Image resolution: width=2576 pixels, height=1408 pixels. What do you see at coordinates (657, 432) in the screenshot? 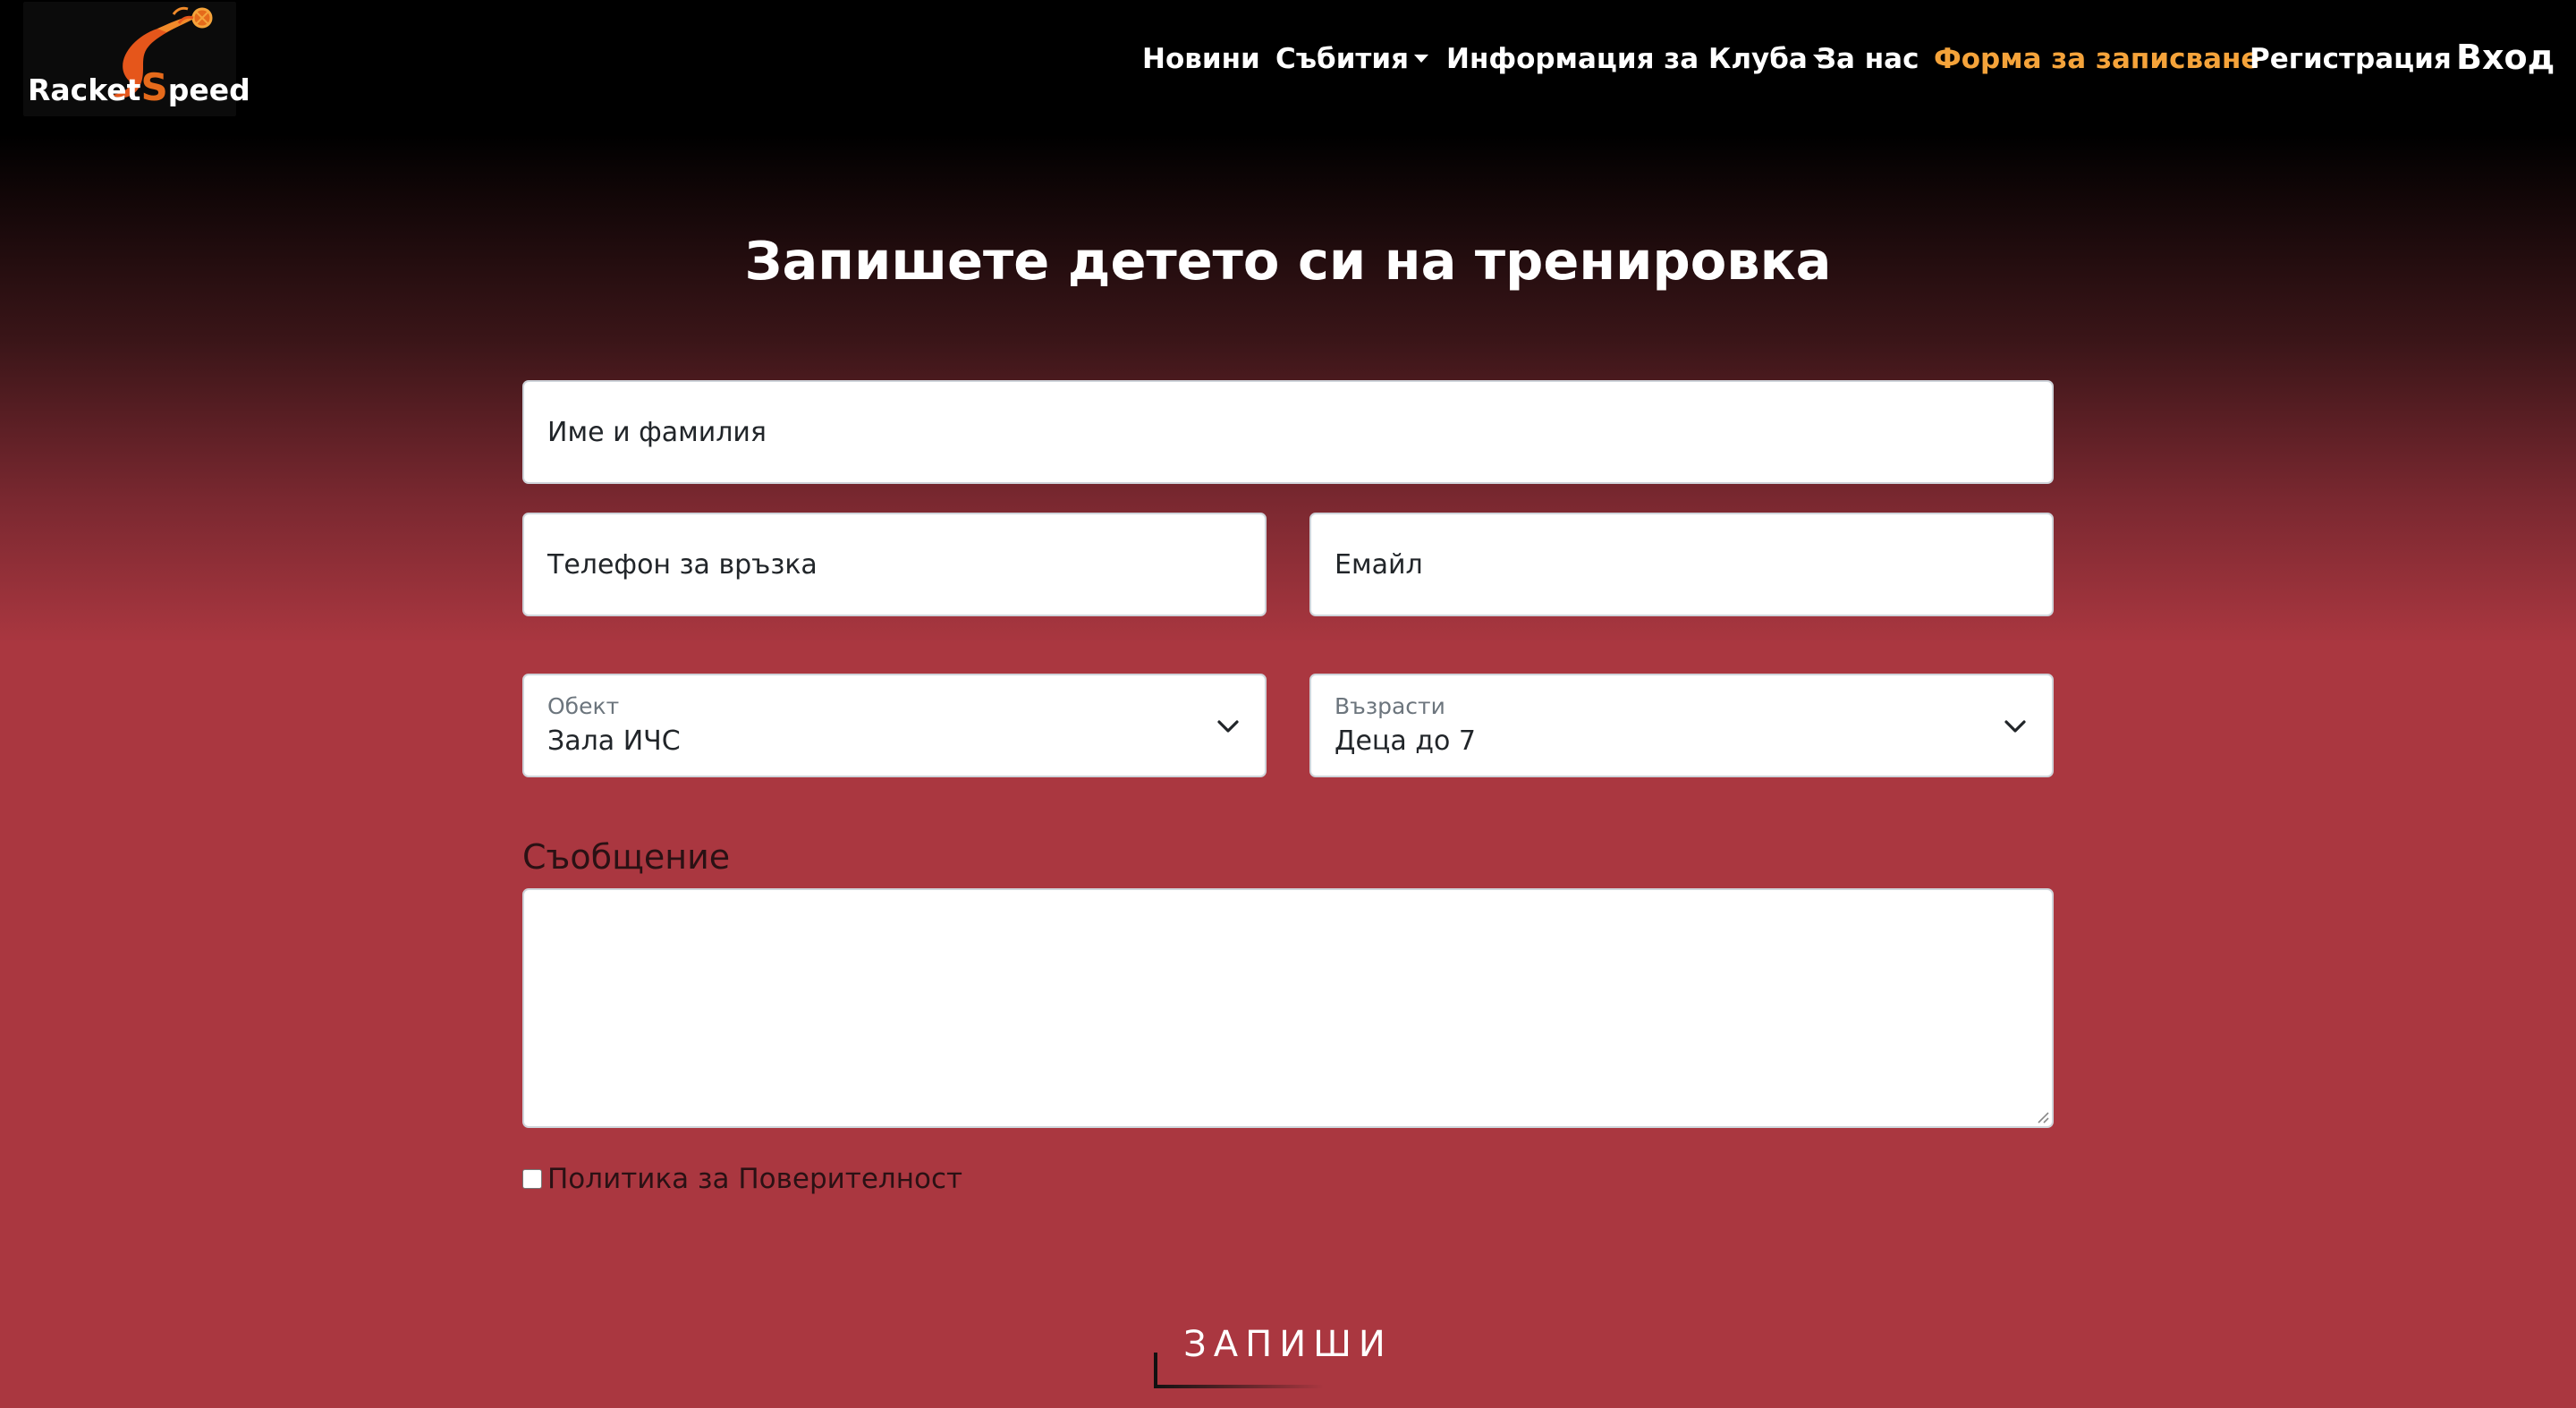
I see `name-field-placeholder: Име и фамилия` at bounding box center [657, 432].